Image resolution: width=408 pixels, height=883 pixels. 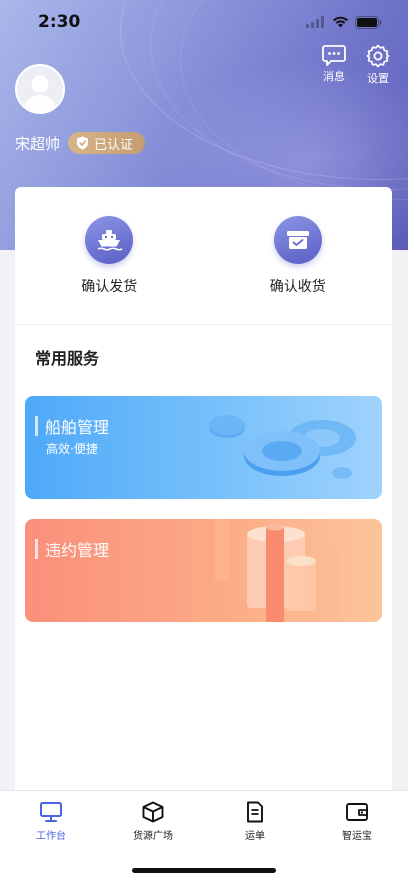 What do you see at coordinates (114, 145) in the screenshot?
I see `verified-label: 已认证` at bounding box center [114, 145].